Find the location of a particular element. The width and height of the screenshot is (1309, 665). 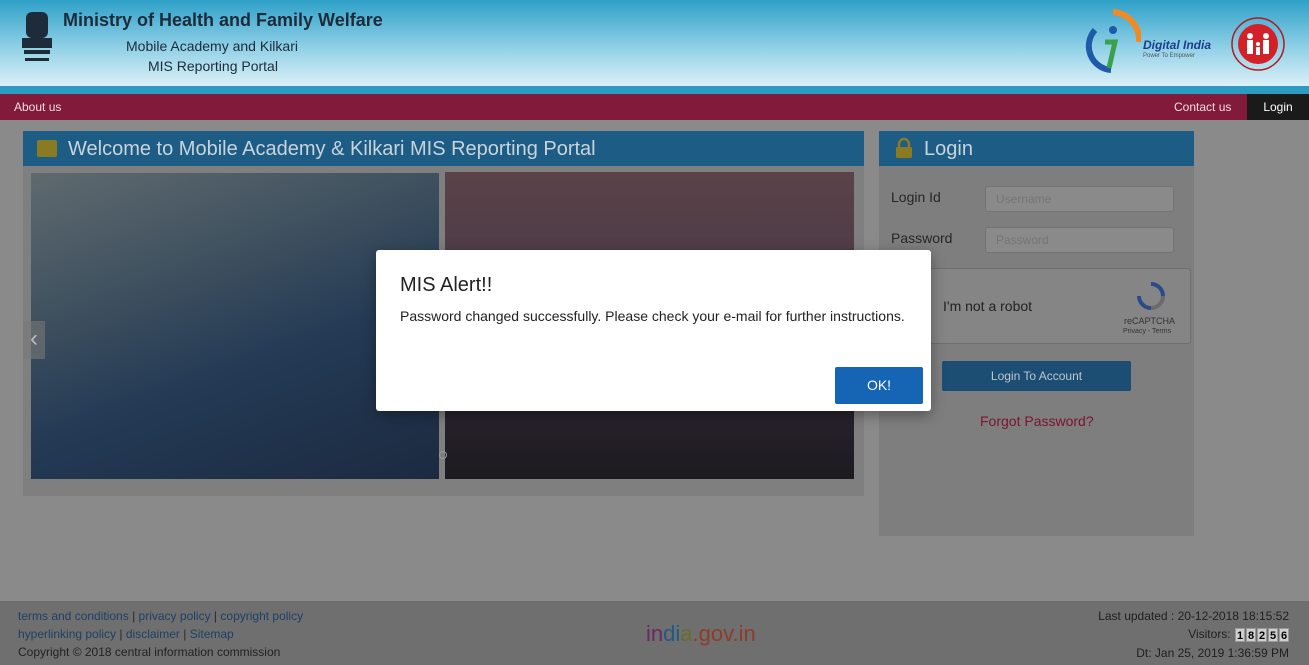

sitemap-link: Sitemap is located at coordinates (212, 634).